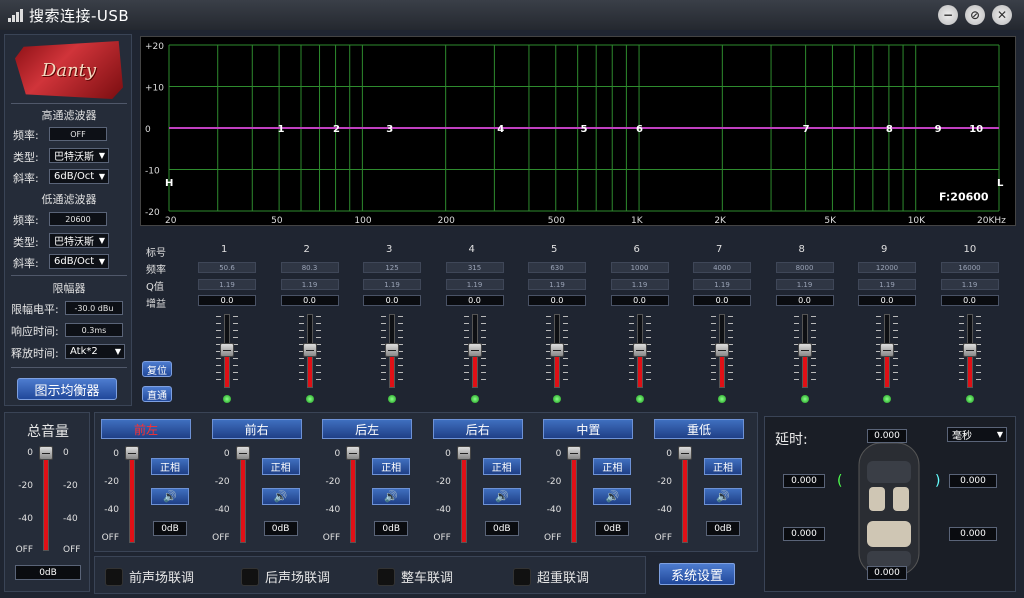 The height and width of the screenshot is (598, 1024). What do you see at coordinates (46, 501) in the screenshot?
I see `master-volume-slider` at bounding box center [46, 501].